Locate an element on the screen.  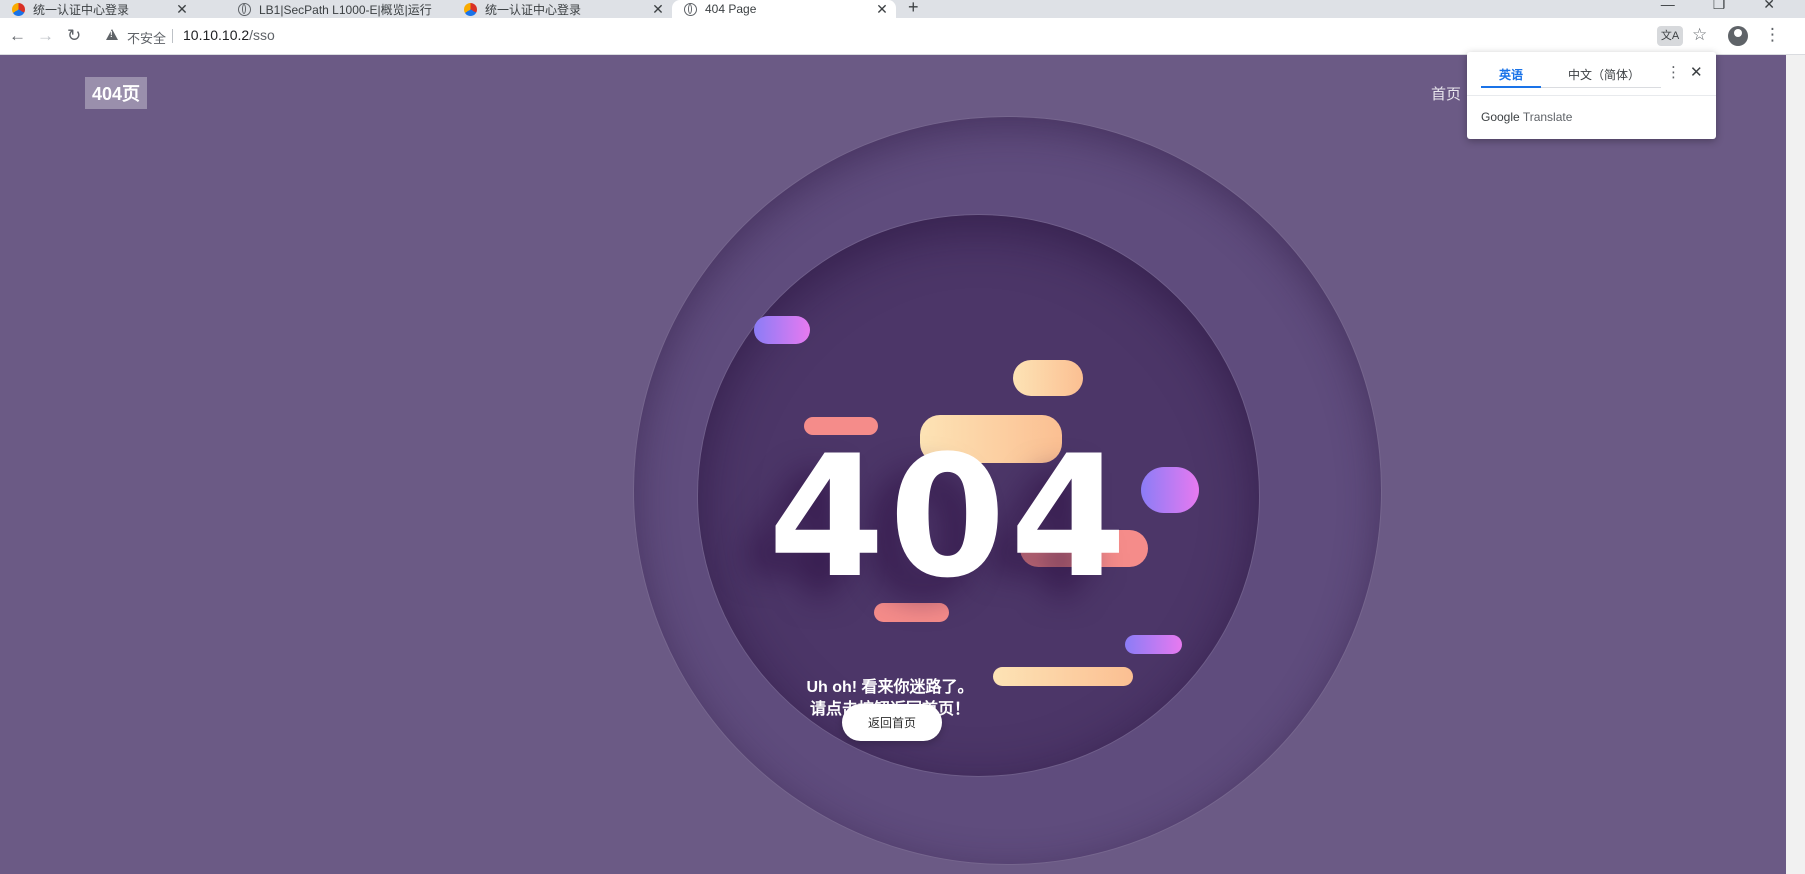
error-message-line1: Uh oh! 看来你迷路了。 is located at coordinates (890, 687).